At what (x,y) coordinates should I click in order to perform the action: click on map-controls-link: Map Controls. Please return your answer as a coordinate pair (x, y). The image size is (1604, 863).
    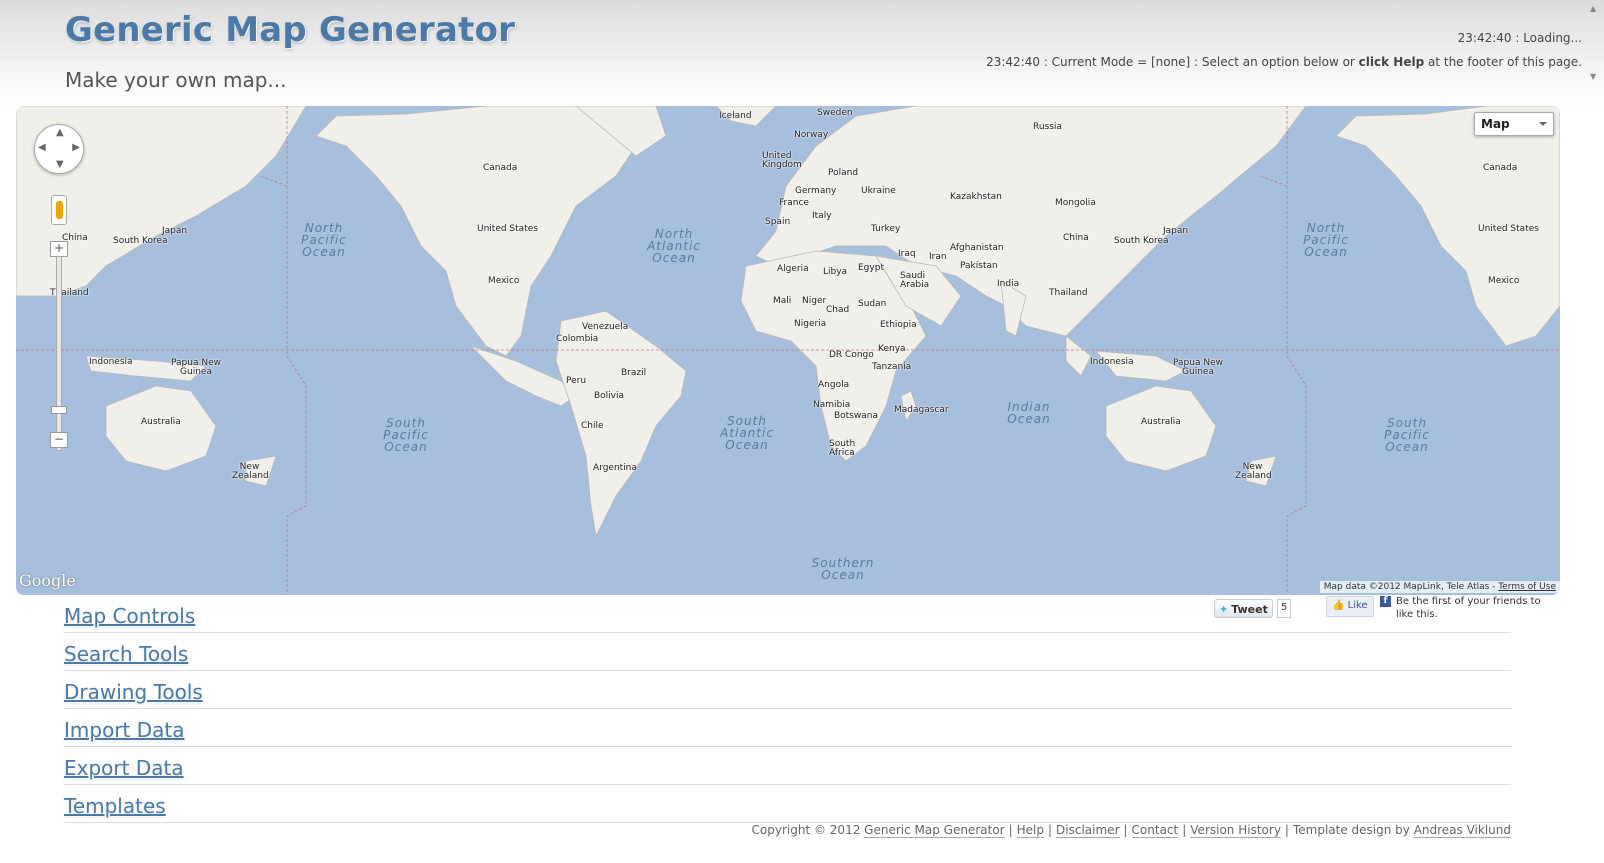
    Looking at the image, I should click on (129, 616).